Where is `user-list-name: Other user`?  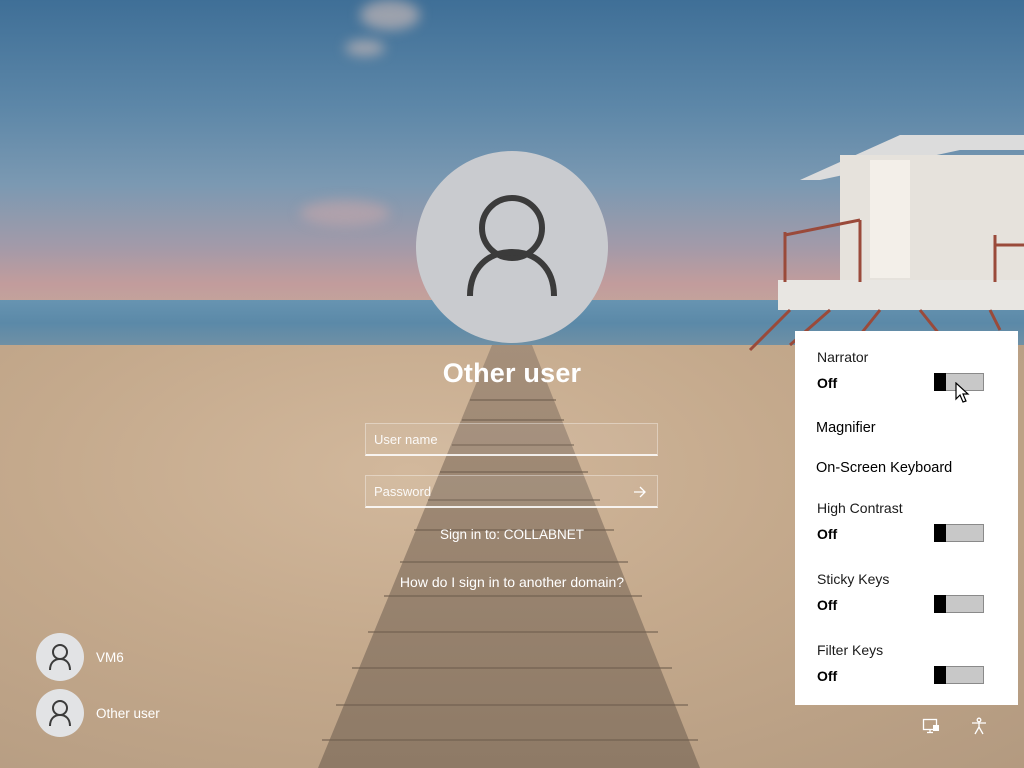 user-list-name: Other user is located at coordinates (128, 713).